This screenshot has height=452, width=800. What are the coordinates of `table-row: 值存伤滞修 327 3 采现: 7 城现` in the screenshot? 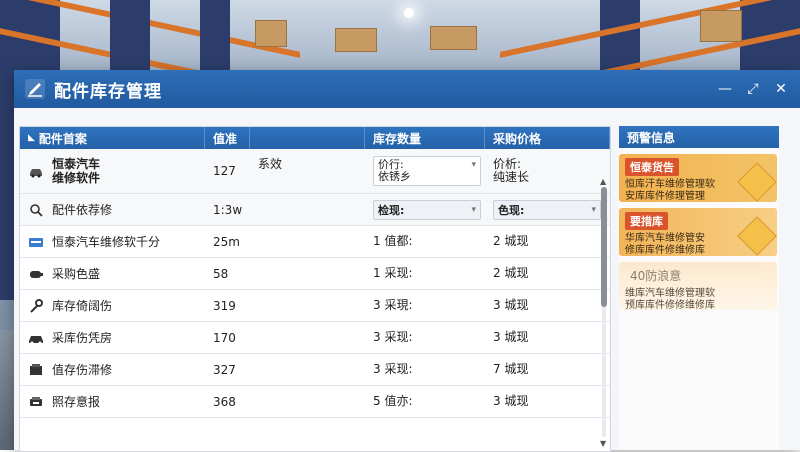 It's located at (315, 370).